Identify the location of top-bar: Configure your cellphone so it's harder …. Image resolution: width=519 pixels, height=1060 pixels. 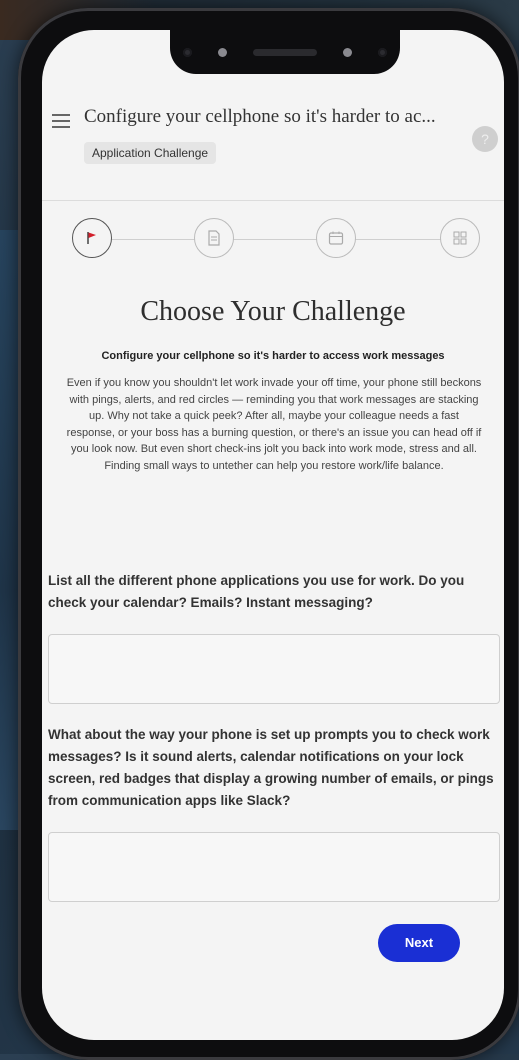
(273, 147).